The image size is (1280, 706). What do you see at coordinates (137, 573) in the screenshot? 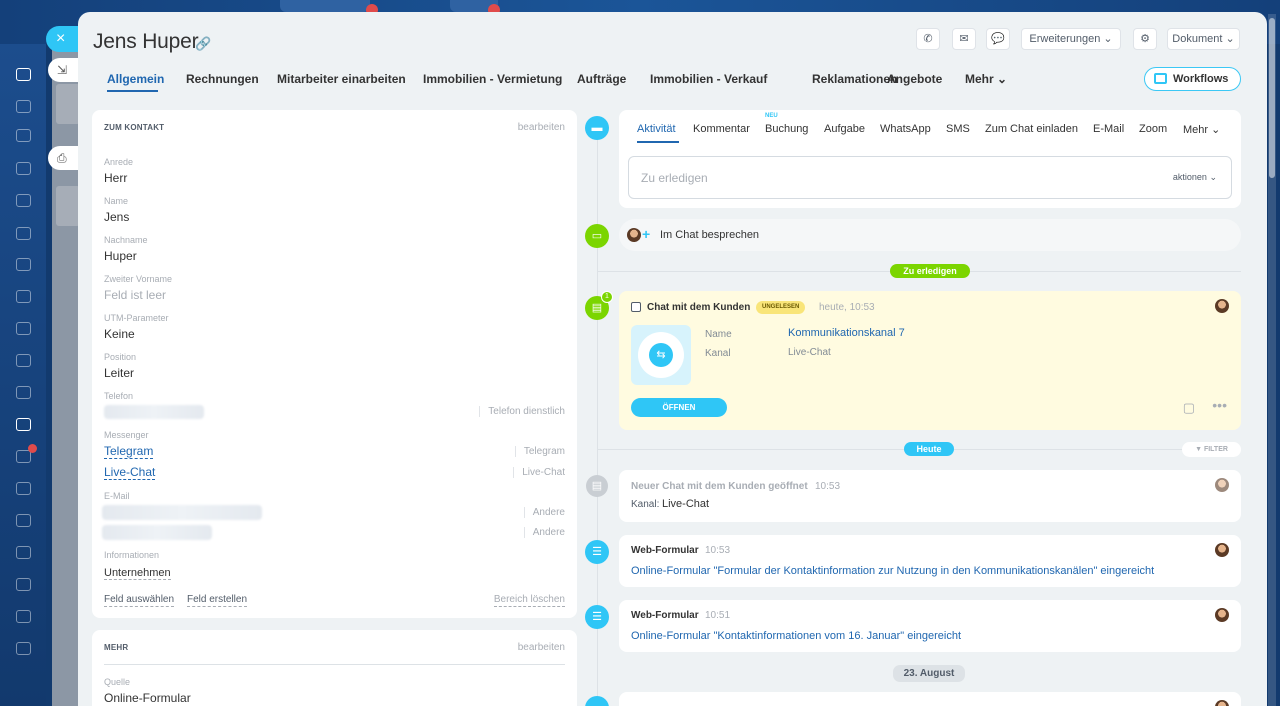
I see `info-value: Unternehmen` at bounding box center [137, 573].